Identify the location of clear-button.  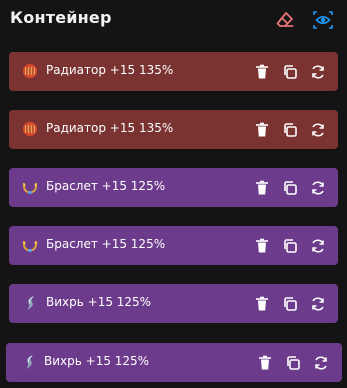
(285, 20).